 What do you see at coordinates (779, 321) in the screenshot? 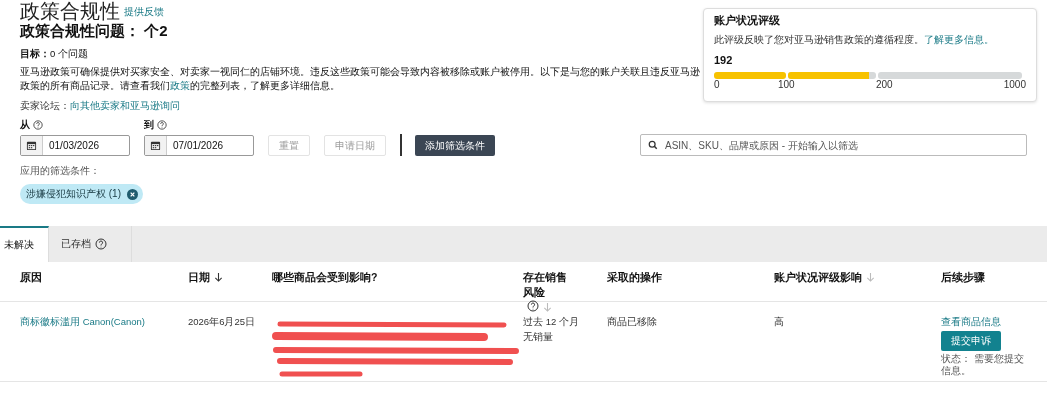
I see `impact-cell: 高` at bounding box center [779, 321].